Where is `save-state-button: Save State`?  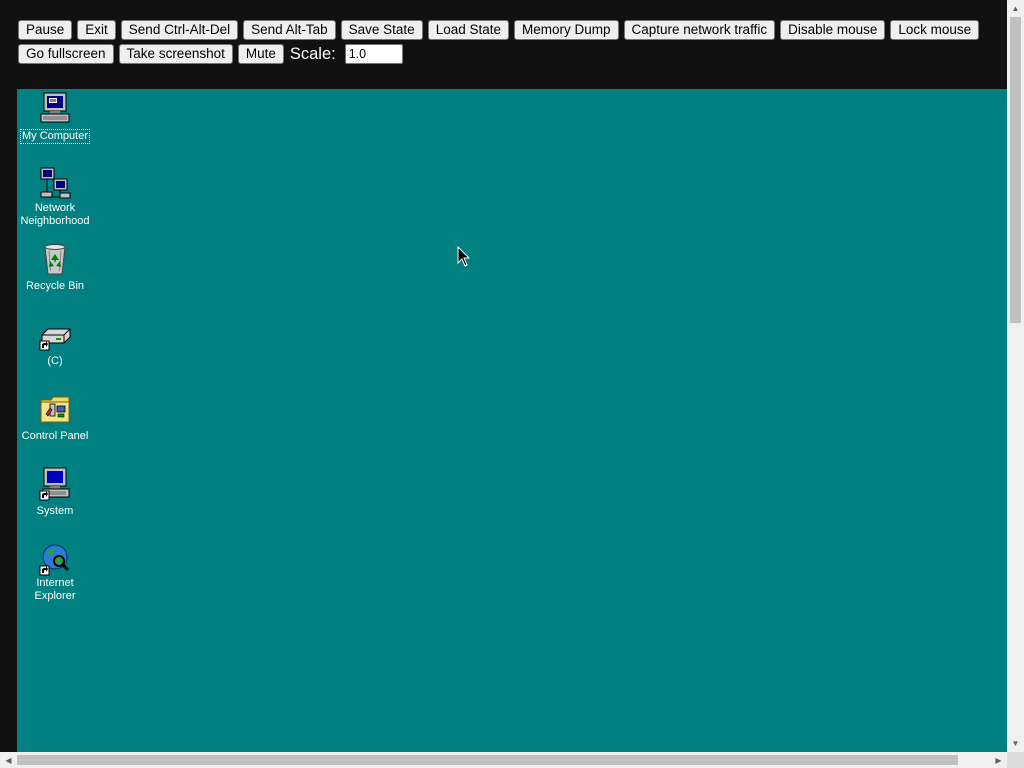 save-state-button: Save State is located at coordinates (381, 30).